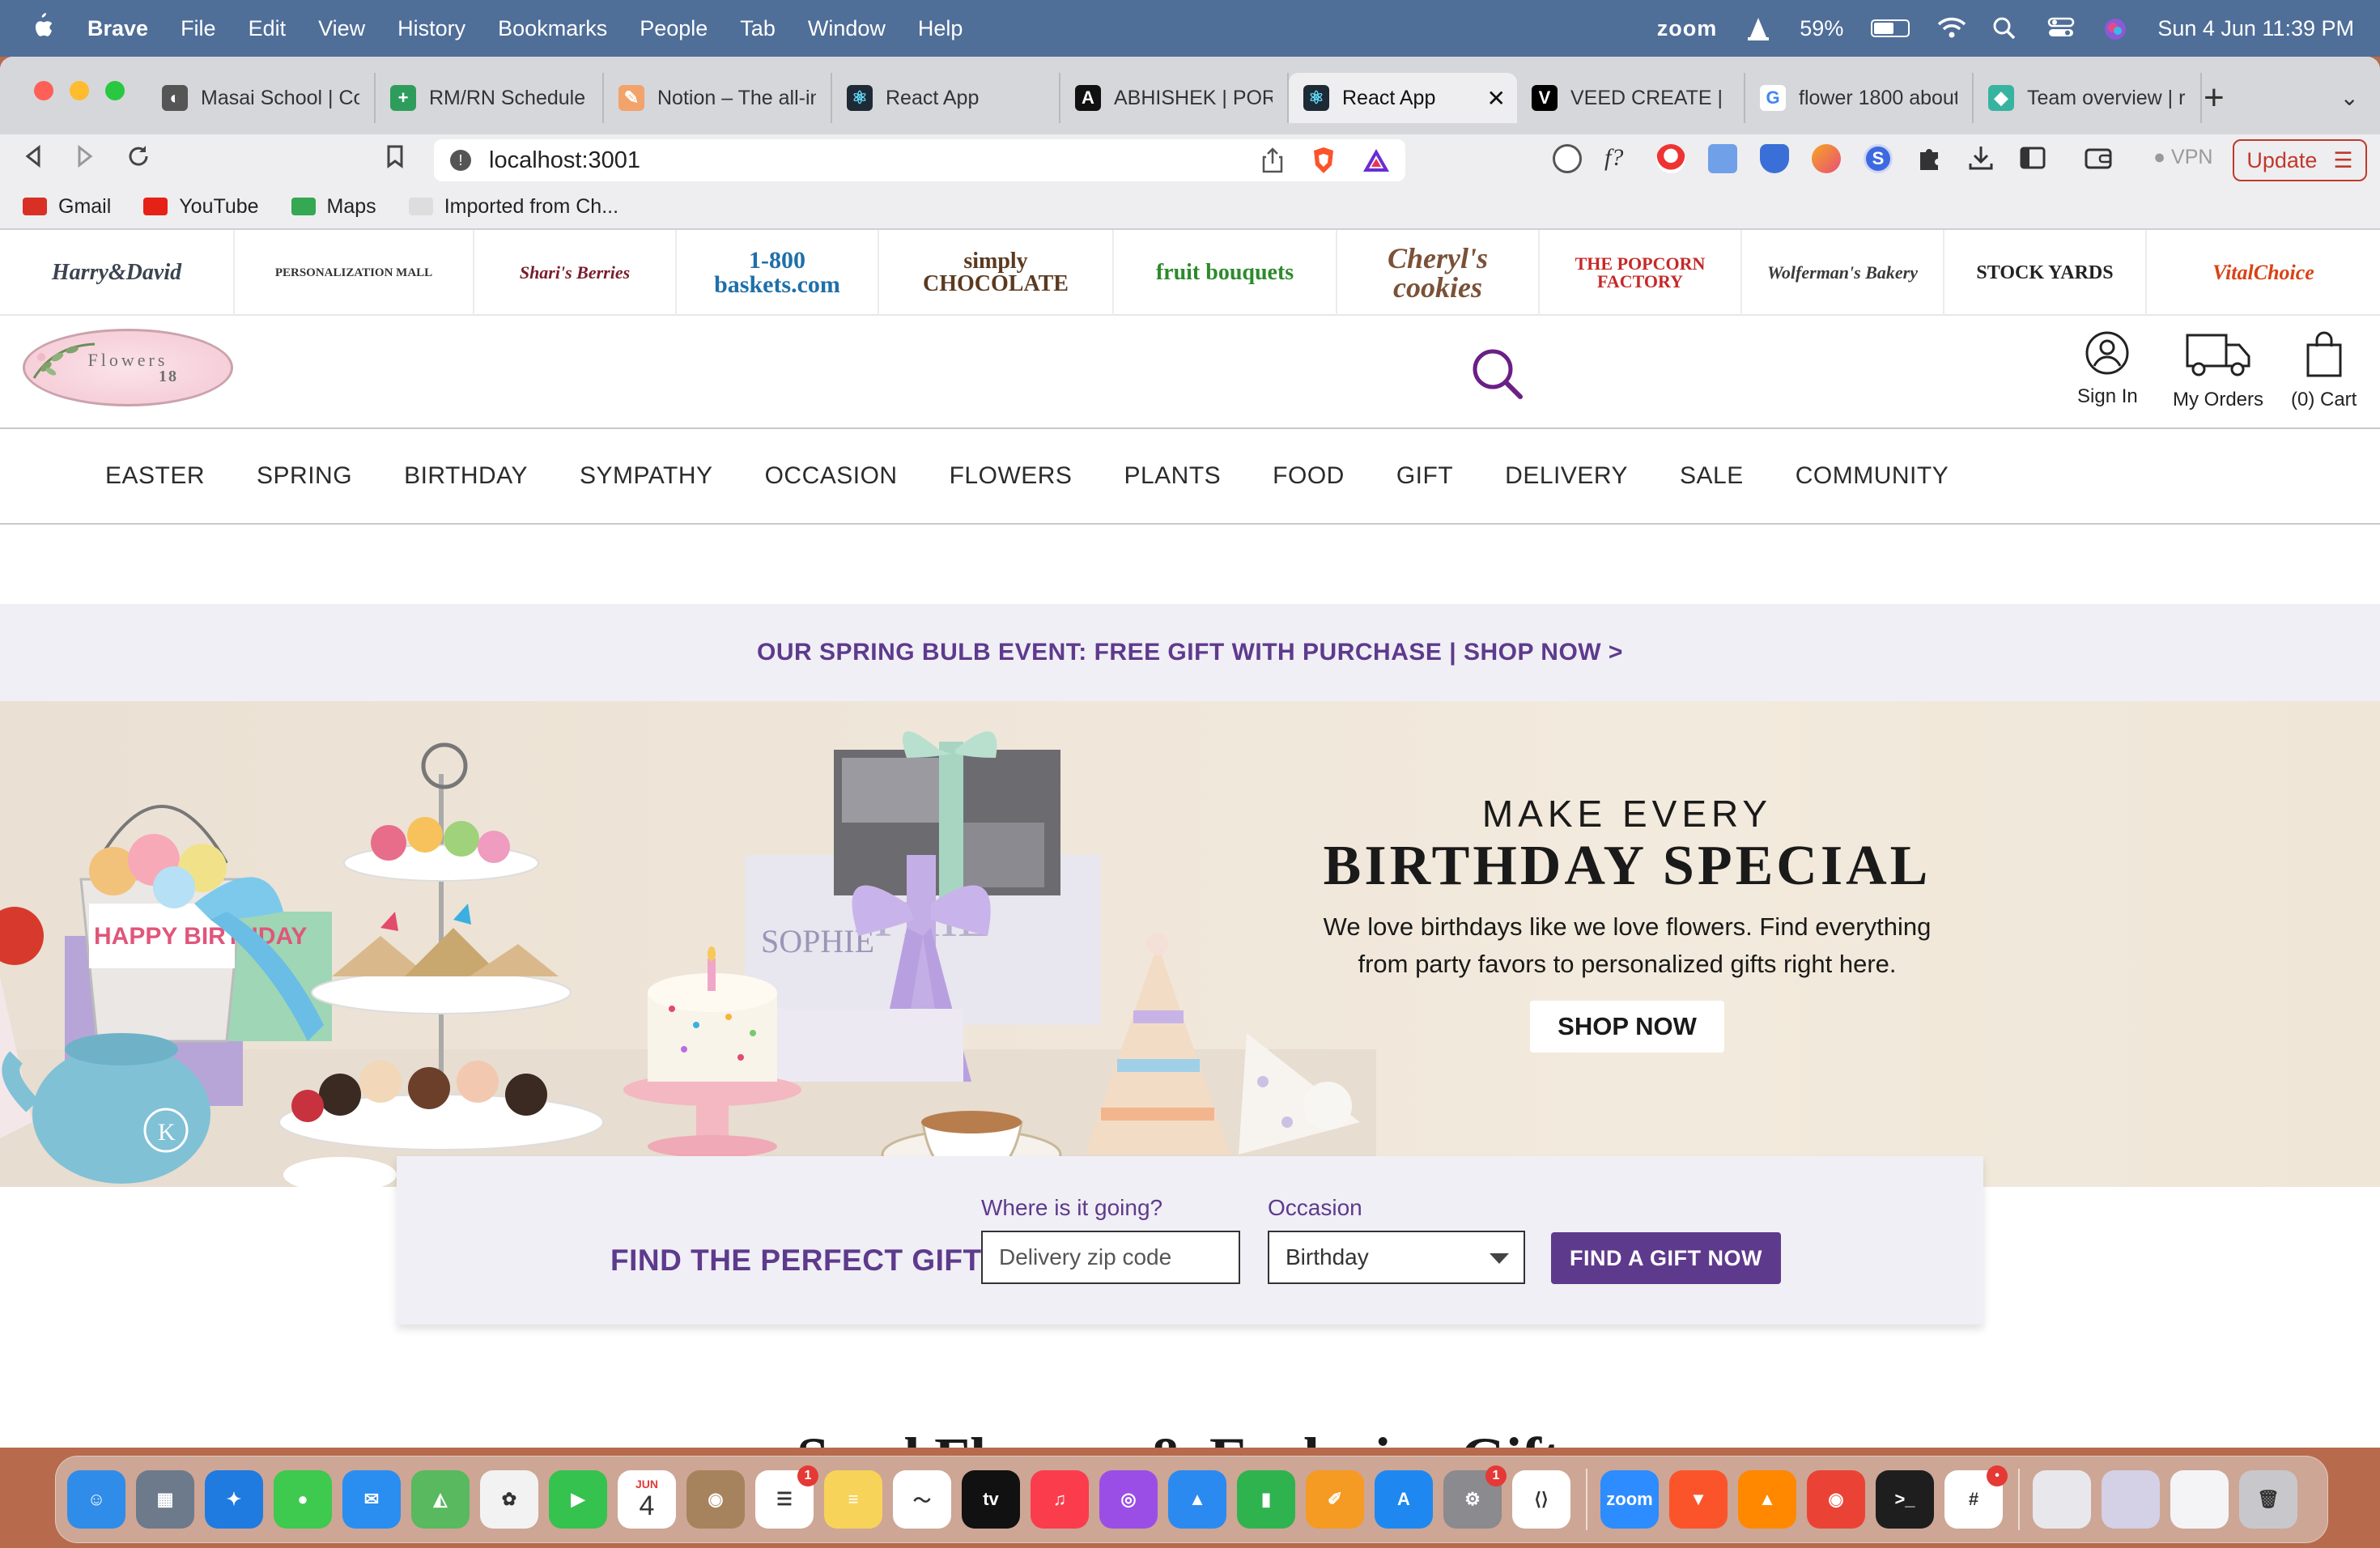  What do you see at coordinates (646, 476) in the screenshot?
I see `nav-item-sympathy: SYMPATHY` at bounding box center [646, 476].